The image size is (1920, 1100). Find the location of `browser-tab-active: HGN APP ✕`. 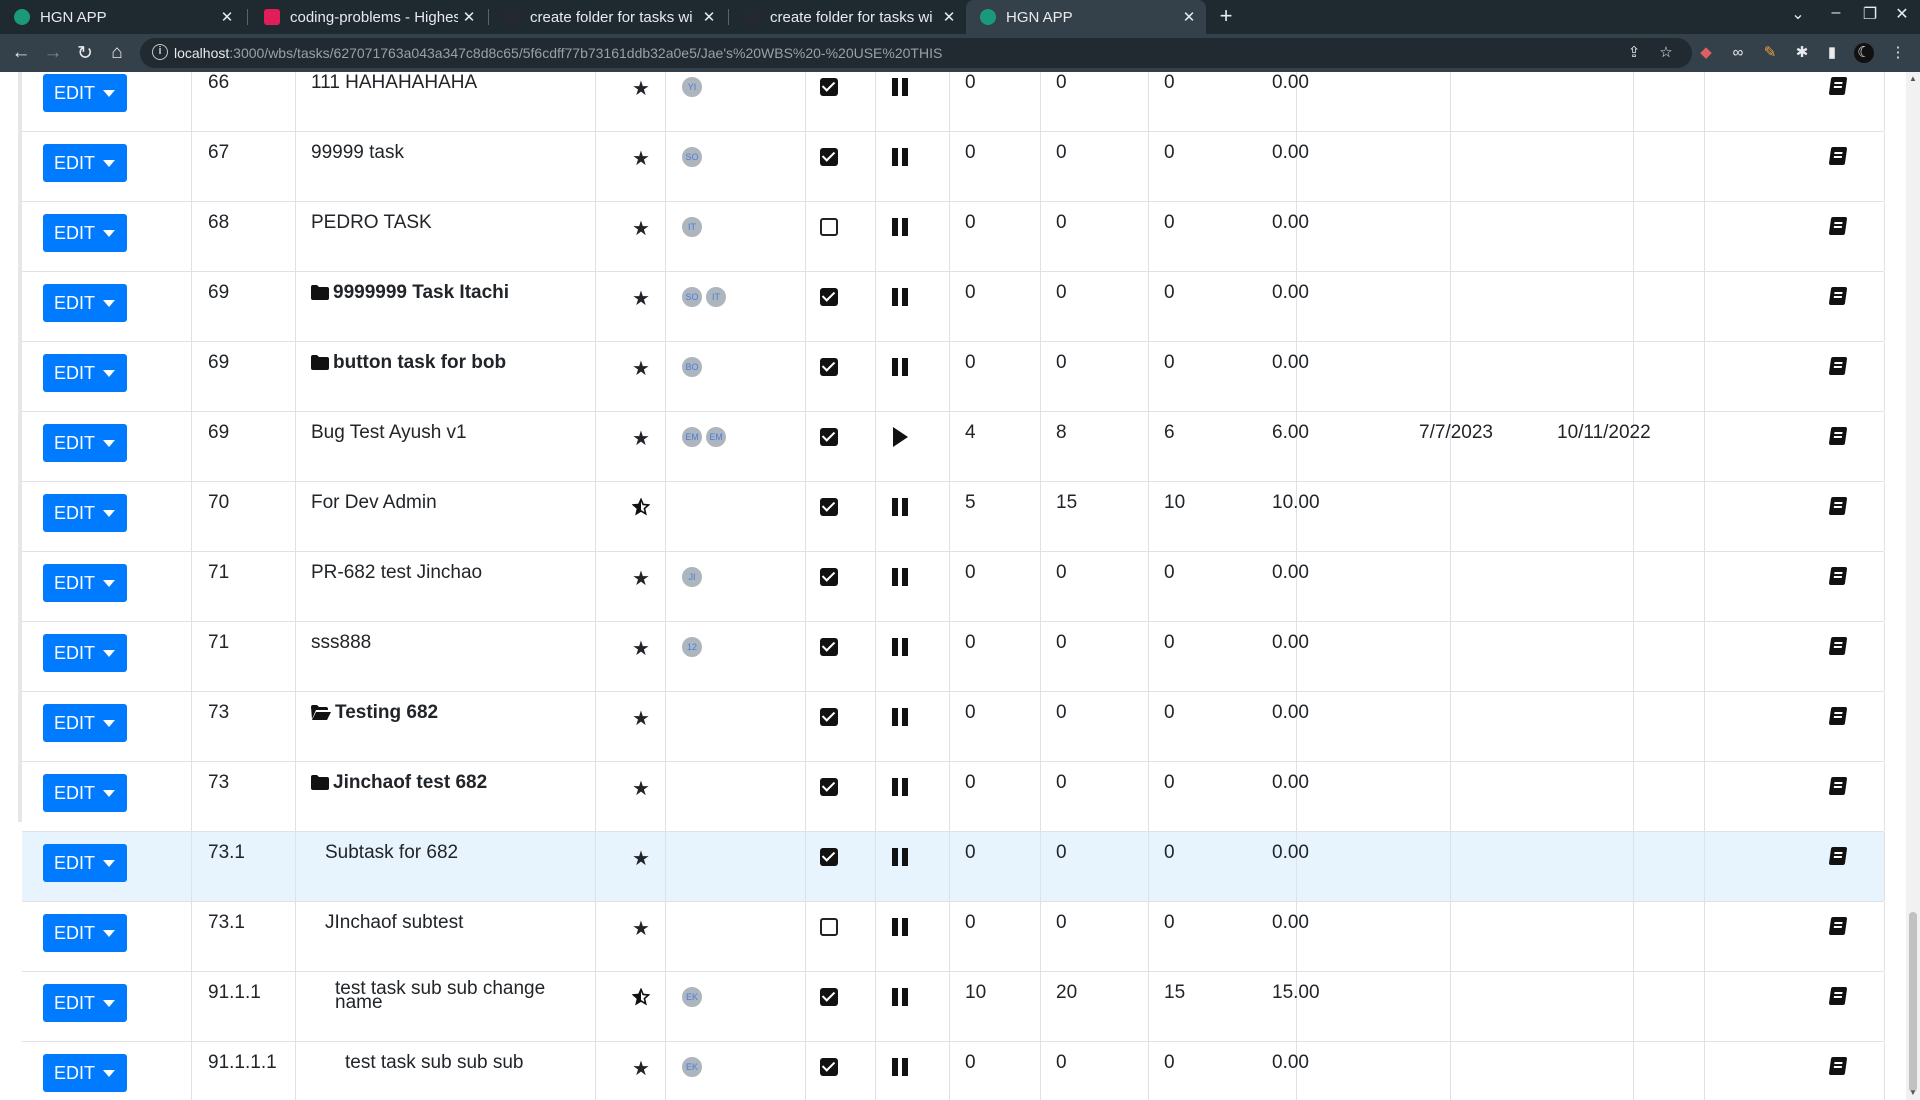

browser-tab-active: HGN APP ✕ is located at coordinates (1086, 17).